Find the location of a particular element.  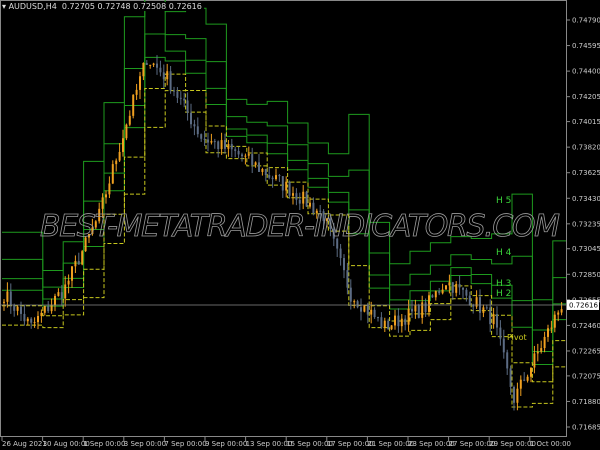

price-label: 0.72850 is located at coordinates (586, 275).